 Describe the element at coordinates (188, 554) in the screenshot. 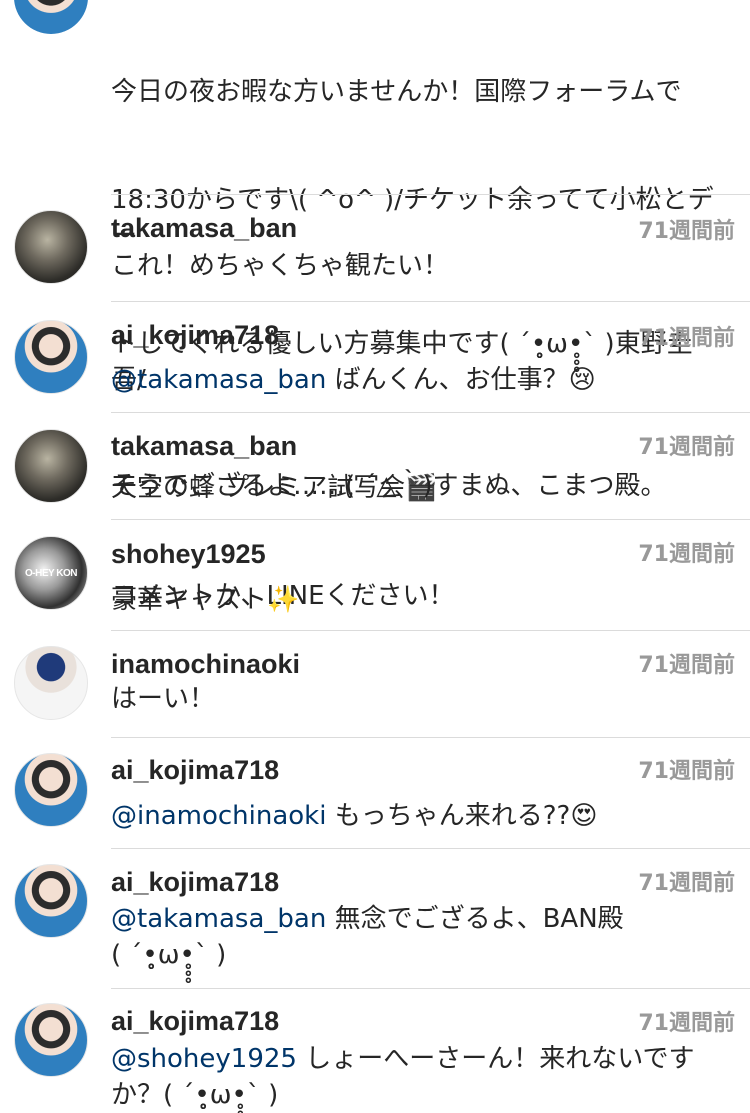

I see `username: shohey1925` at that location.